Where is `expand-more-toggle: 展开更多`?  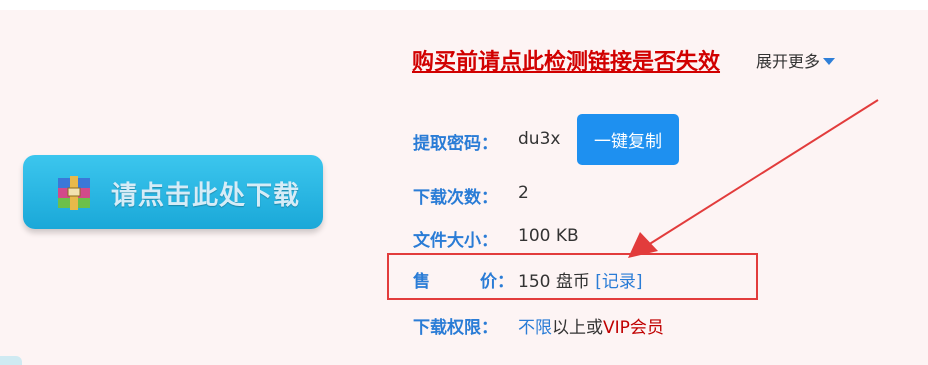 expand-more-toggle: 展开更多 is located at coordinates (796, 60).